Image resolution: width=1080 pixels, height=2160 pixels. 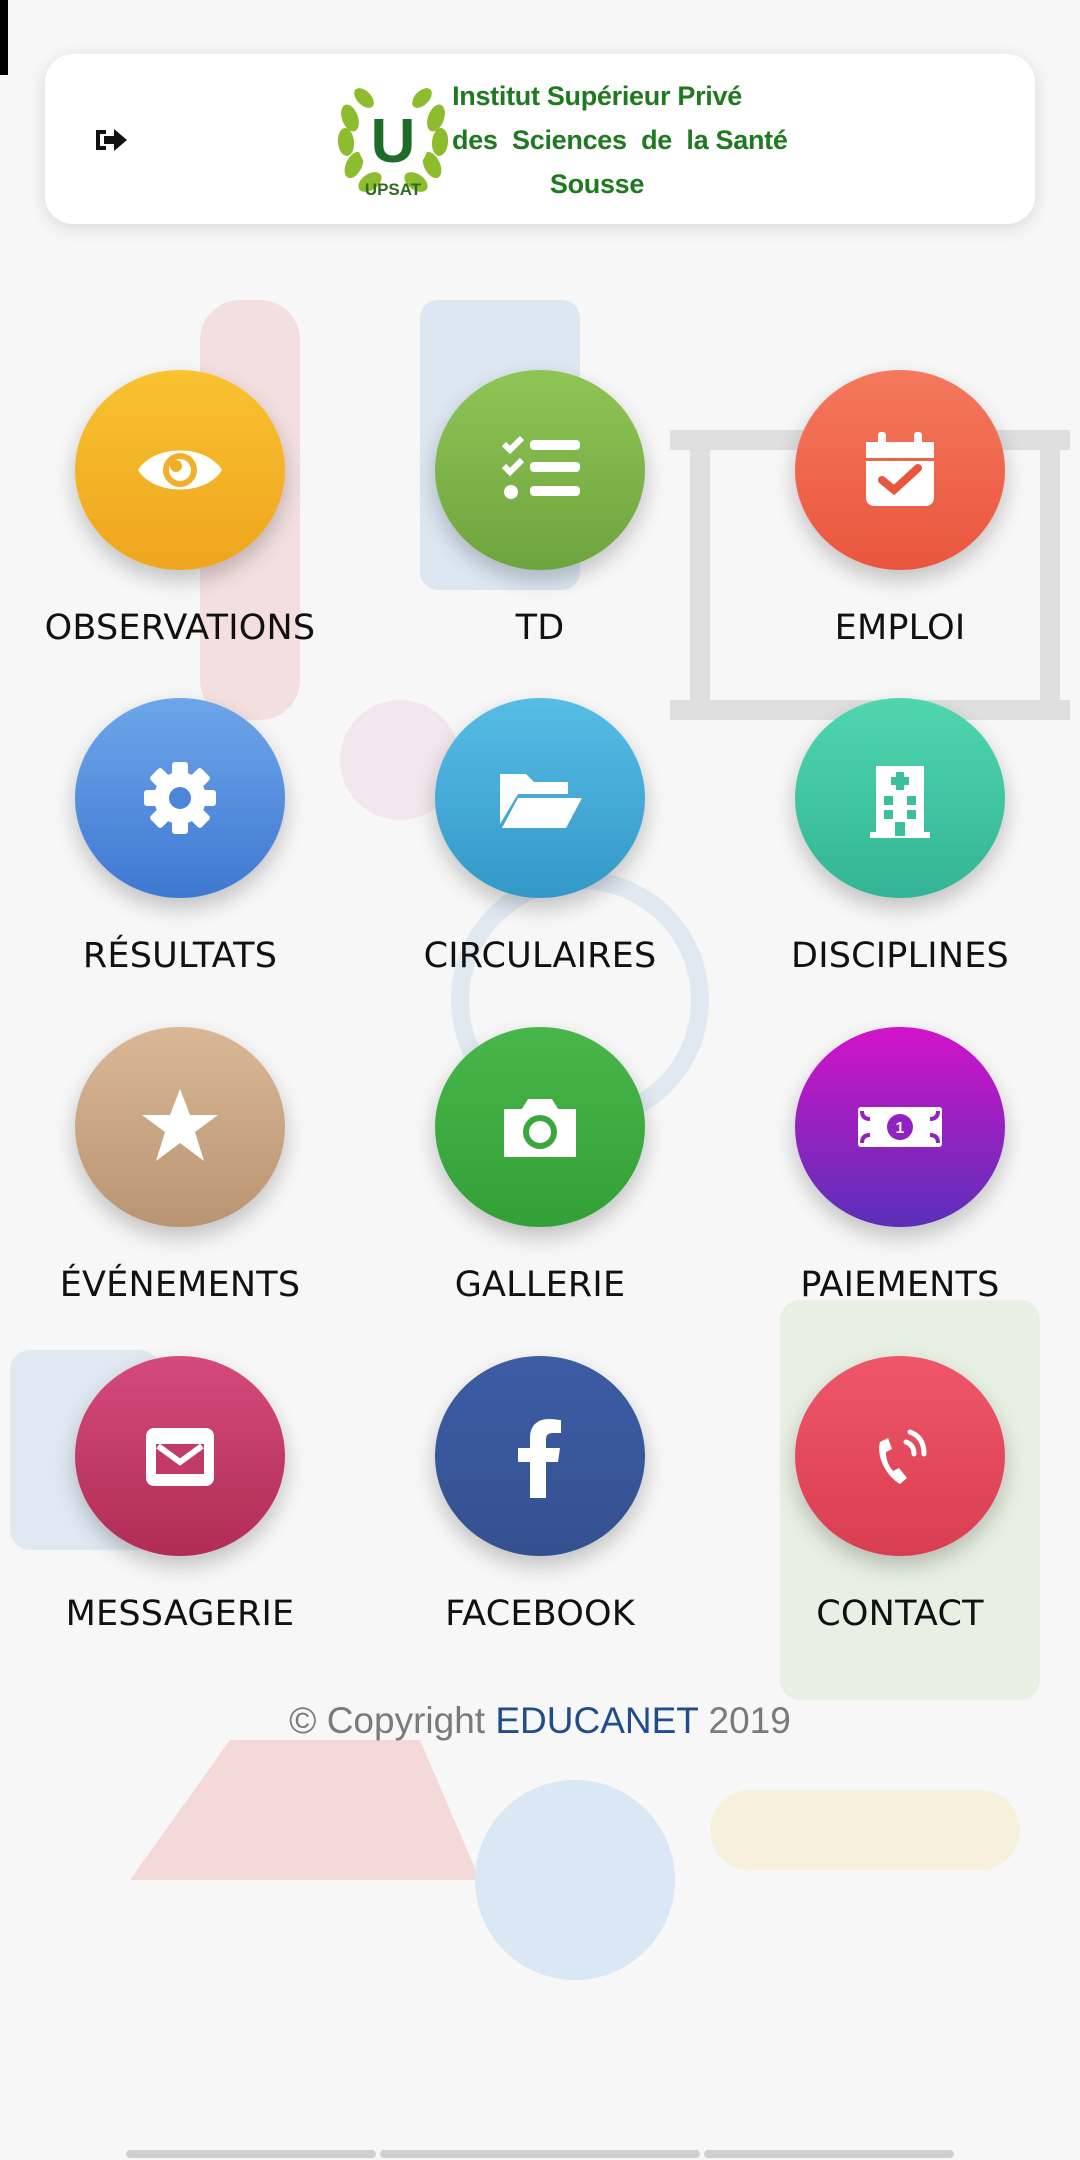 I want to click on tile-evenements: ÉVÉNEMENTS, so click(x=180, y=1177).